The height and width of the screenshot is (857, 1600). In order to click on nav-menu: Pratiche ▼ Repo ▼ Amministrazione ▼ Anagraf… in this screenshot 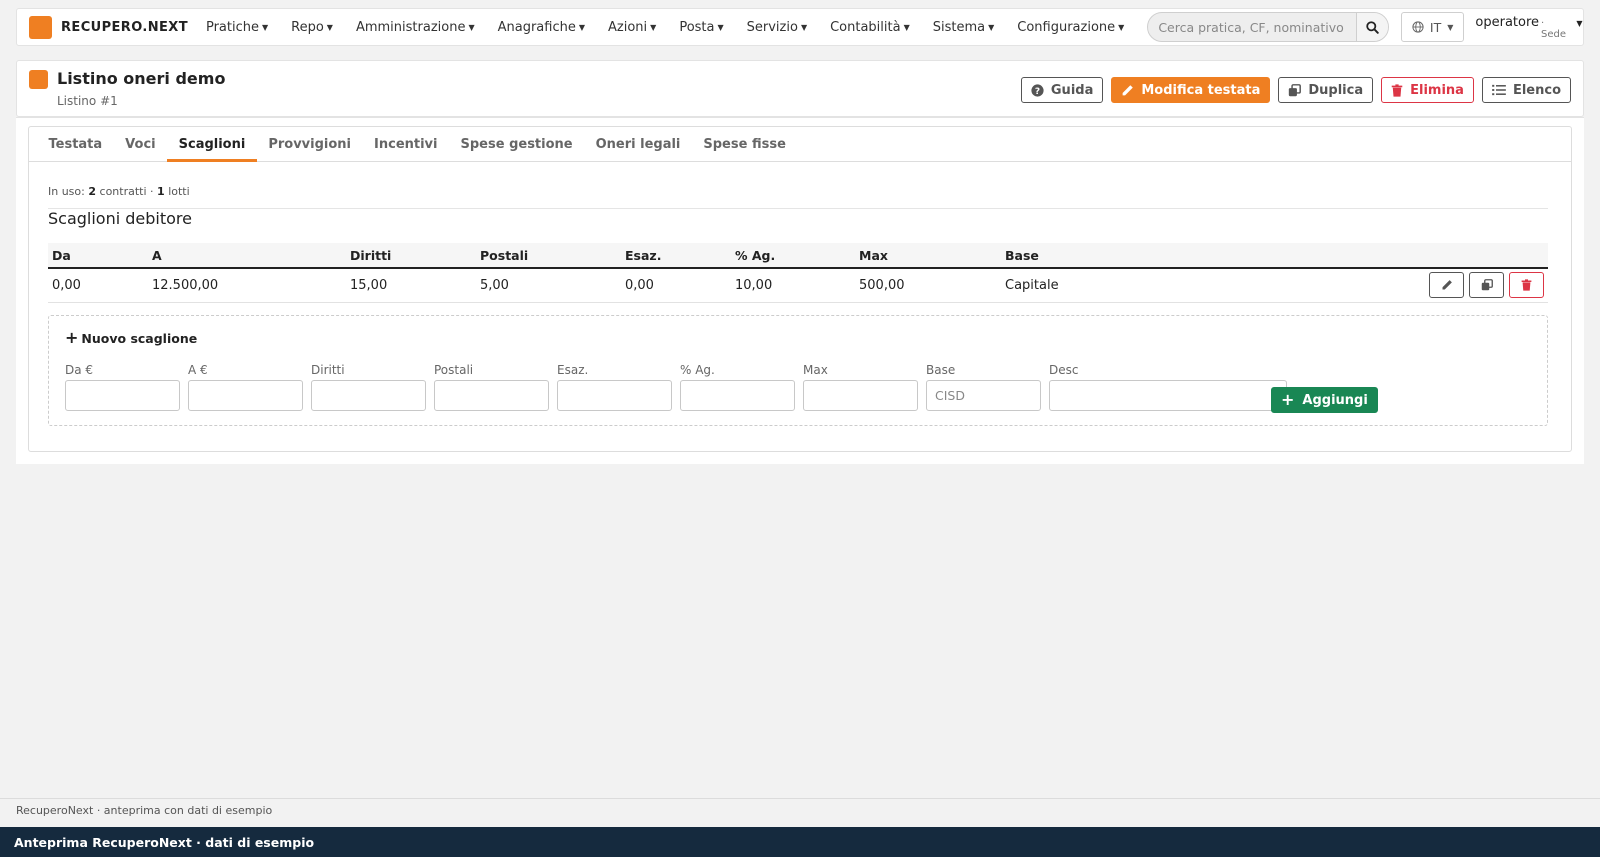, I will do `click(676, 27)`.